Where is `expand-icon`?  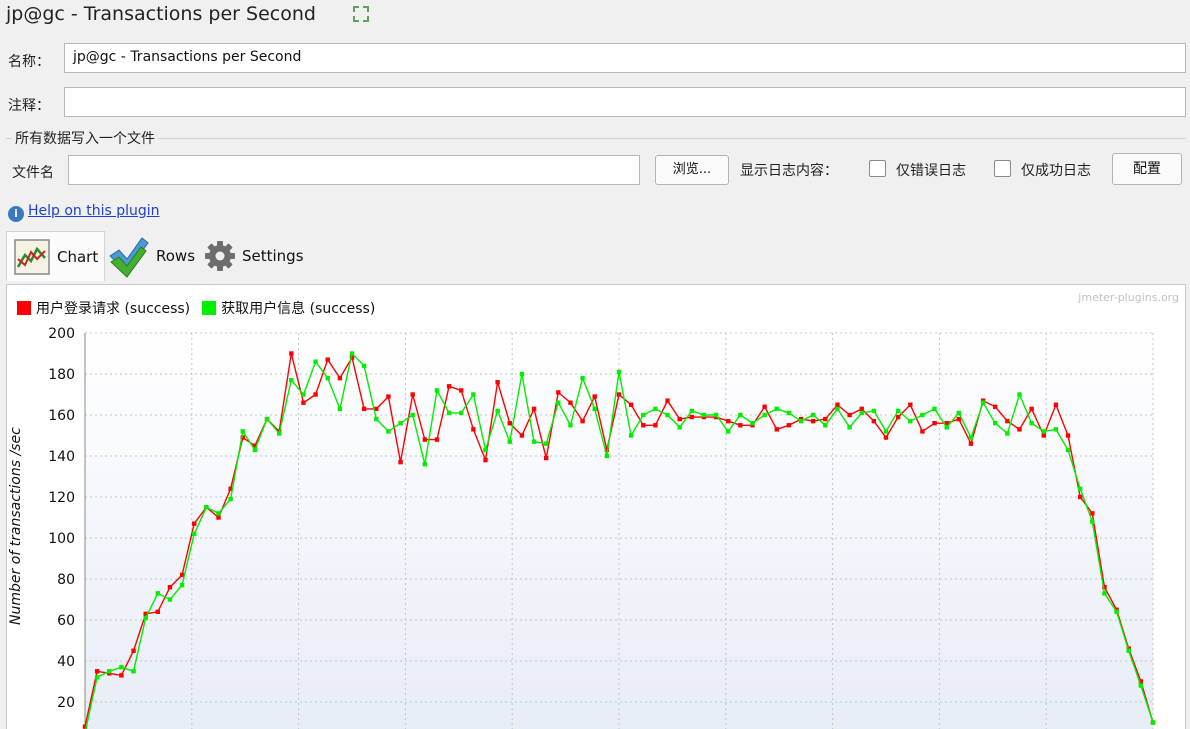 expand-icon is located at coordinates (361, 14).